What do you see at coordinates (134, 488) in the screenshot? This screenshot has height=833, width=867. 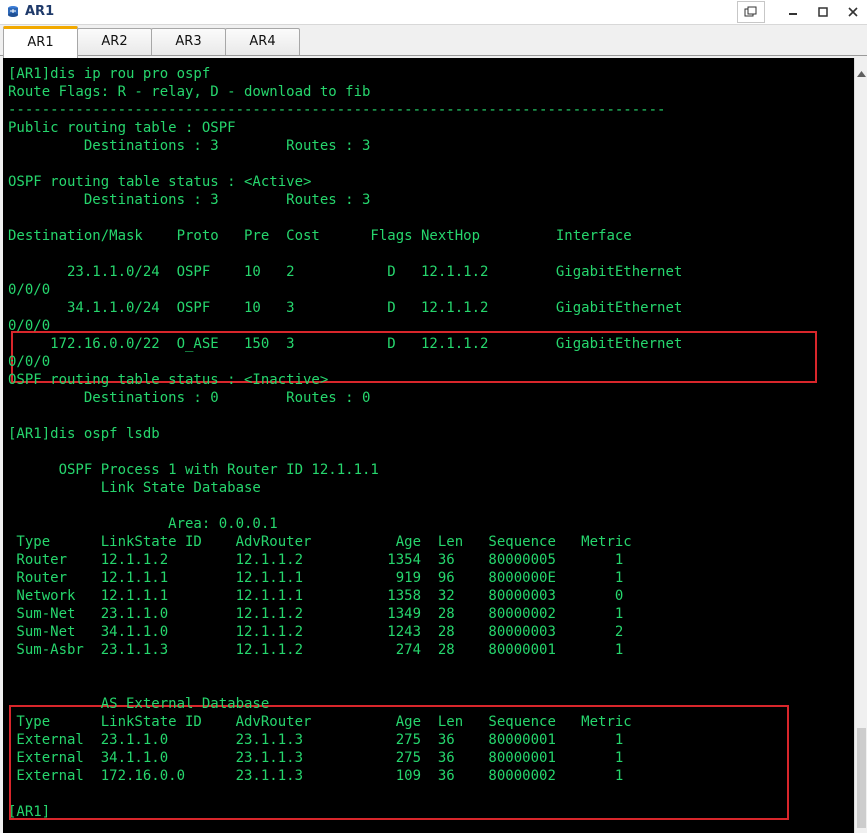 I see `terminal-line: Link State Database` at bounding box center [134, 488].